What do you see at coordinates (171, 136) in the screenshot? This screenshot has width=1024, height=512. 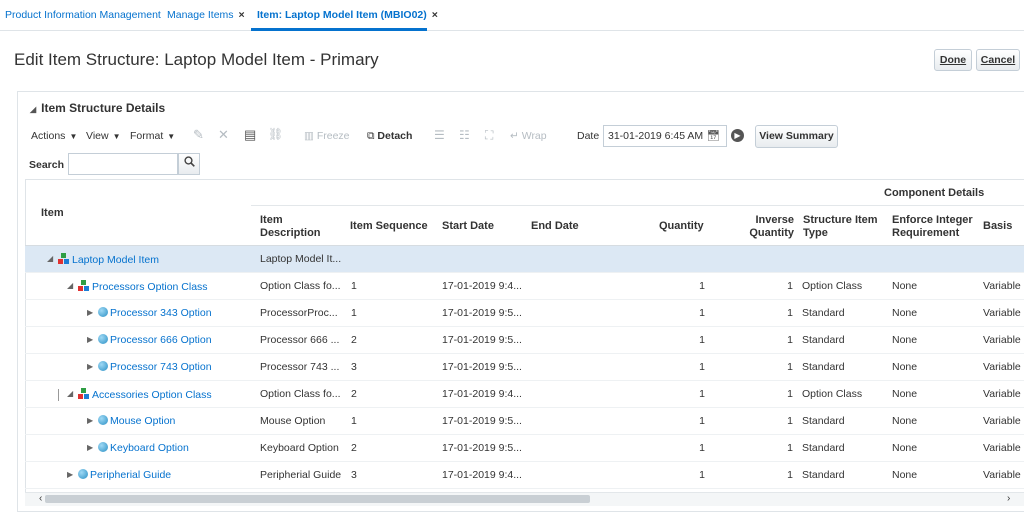 I see `chevron-down-icon: ▼` at bounding box center [171, 136].